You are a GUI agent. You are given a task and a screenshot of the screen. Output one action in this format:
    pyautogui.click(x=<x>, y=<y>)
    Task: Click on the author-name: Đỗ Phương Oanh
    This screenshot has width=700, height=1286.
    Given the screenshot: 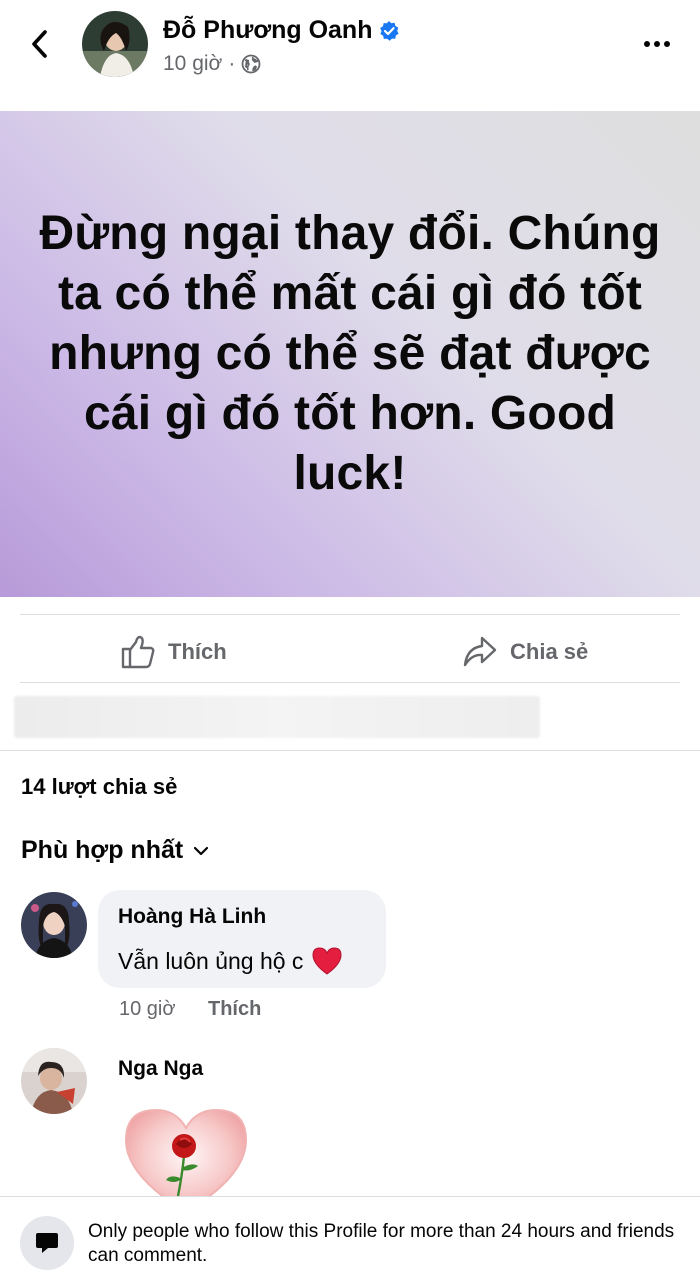 What is the action you would take?
    pyautogui.click(x=267, y=30)
    